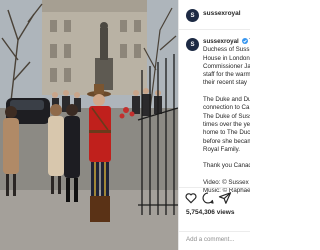  What do you see at coordinates (226, 141) in the screenshot?
I see `caption-line: before she becam` at bounding box center [226, 141].